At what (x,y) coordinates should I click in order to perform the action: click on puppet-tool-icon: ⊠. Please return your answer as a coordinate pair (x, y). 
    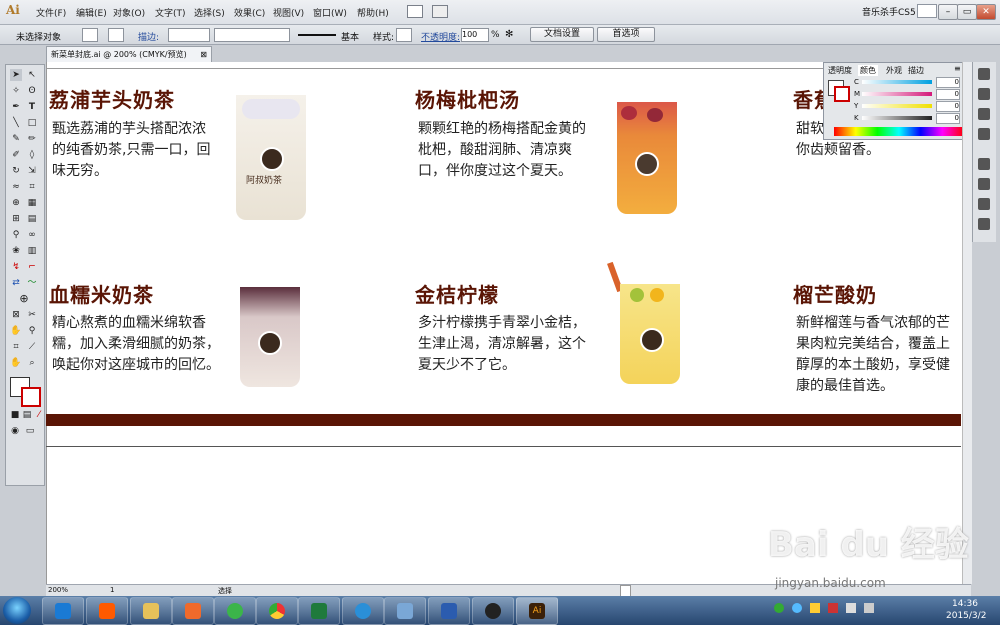
    Looking at the image, I should click on (16, 315).